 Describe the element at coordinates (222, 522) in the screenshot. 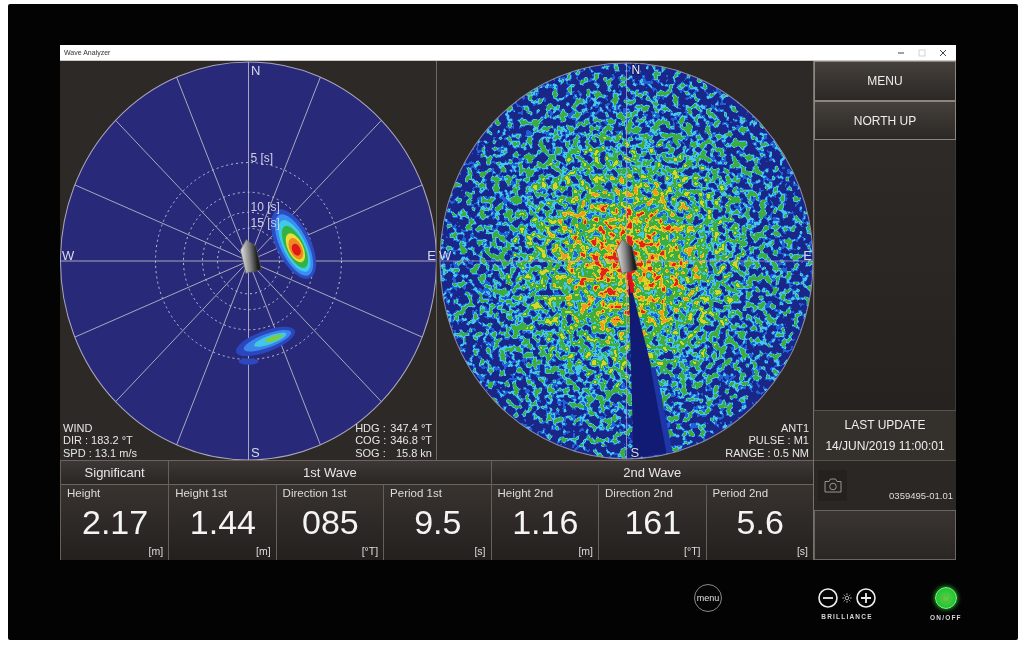

I see `cell-value: 1.44` at that location.